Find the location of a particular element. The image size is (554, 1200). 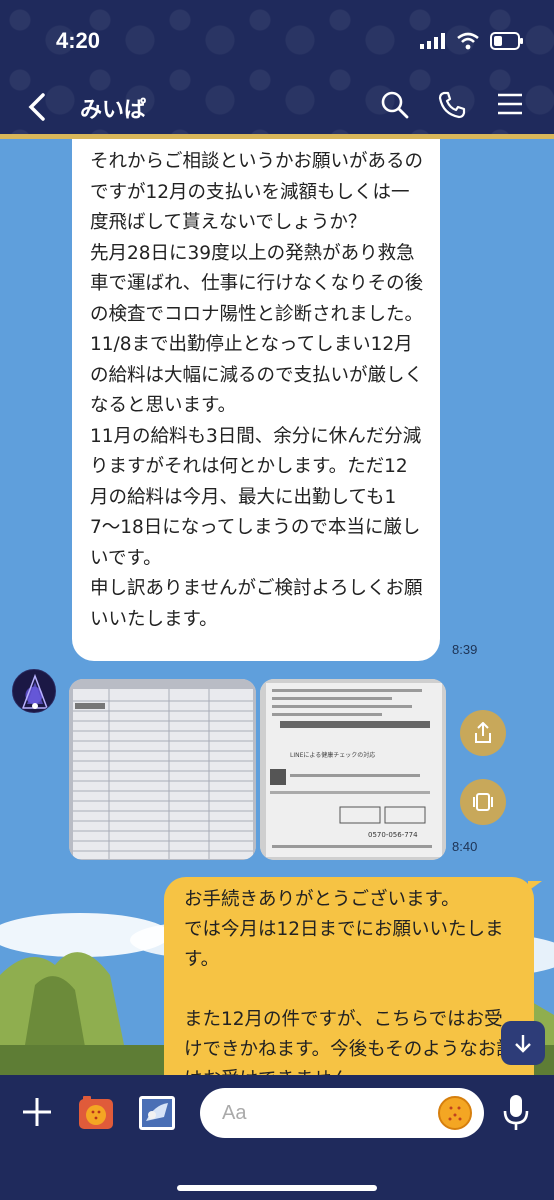

gallery-icon is located at coordinates (483, 802).